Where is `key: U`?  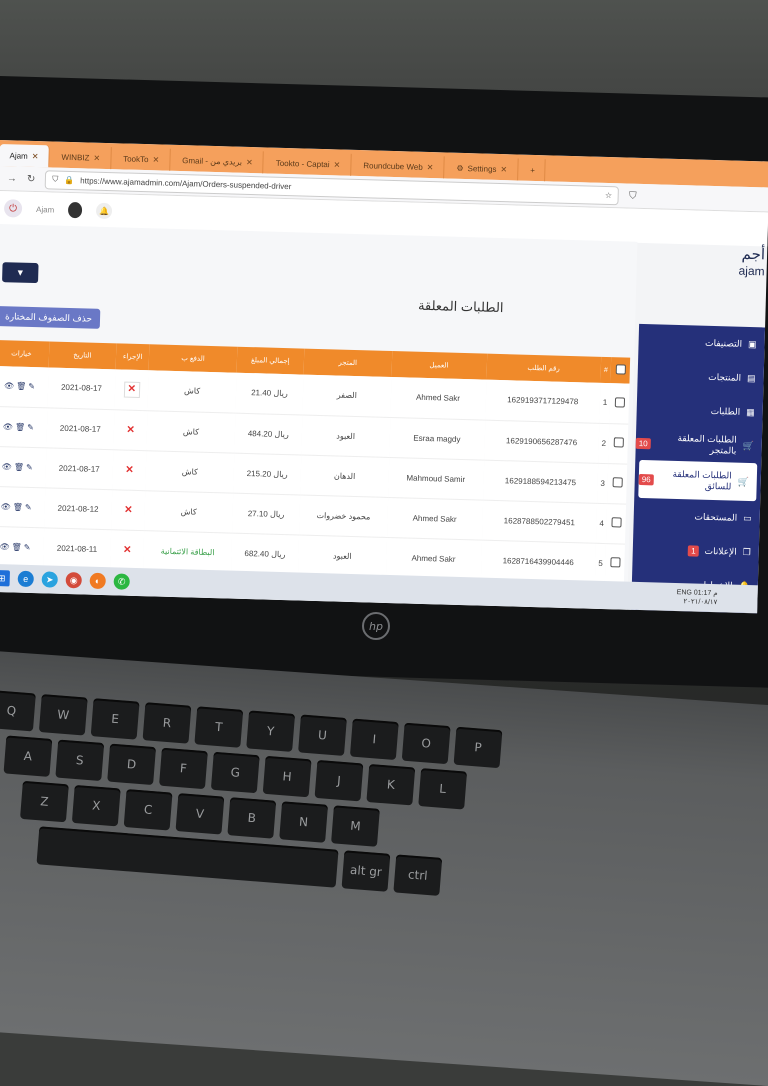 key: U is located at coordinates (322, 735).